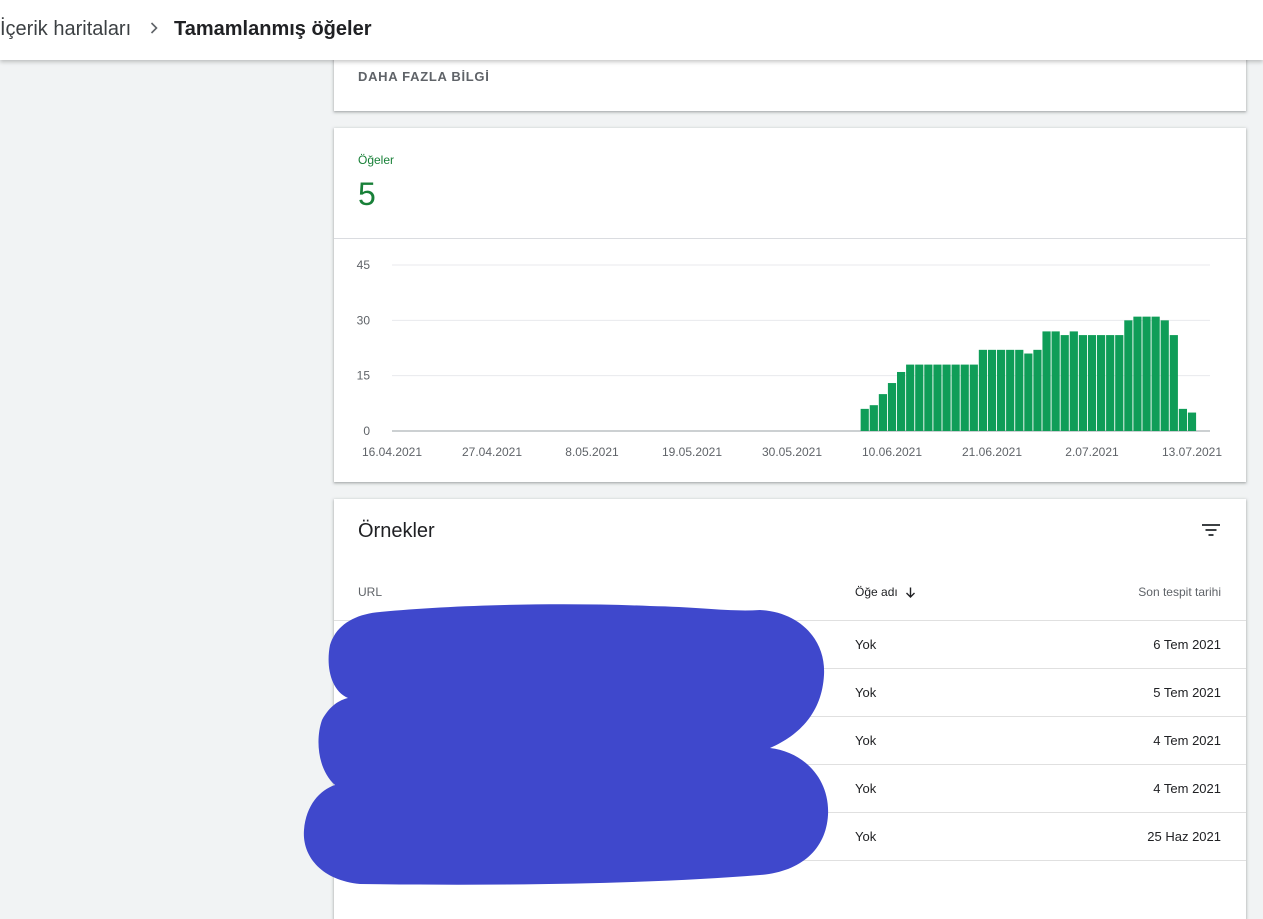 Image resolution: width=1263 pixels, height=919 pixels. What do you see at coordinates (1192, 452) in the screenshot?
I see `x-tick-label: 13.07.2021` at bounding box center [1192, 452].